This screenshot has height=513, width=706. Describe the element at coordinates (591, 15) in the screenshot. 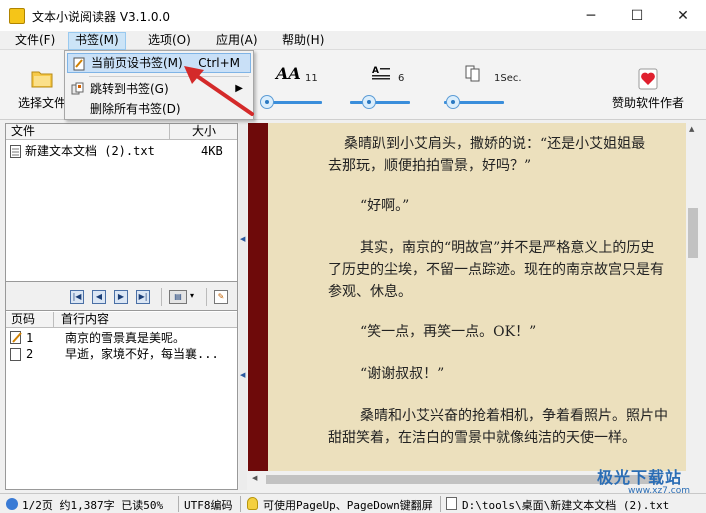

I see `minimize-button: ─` at that location.